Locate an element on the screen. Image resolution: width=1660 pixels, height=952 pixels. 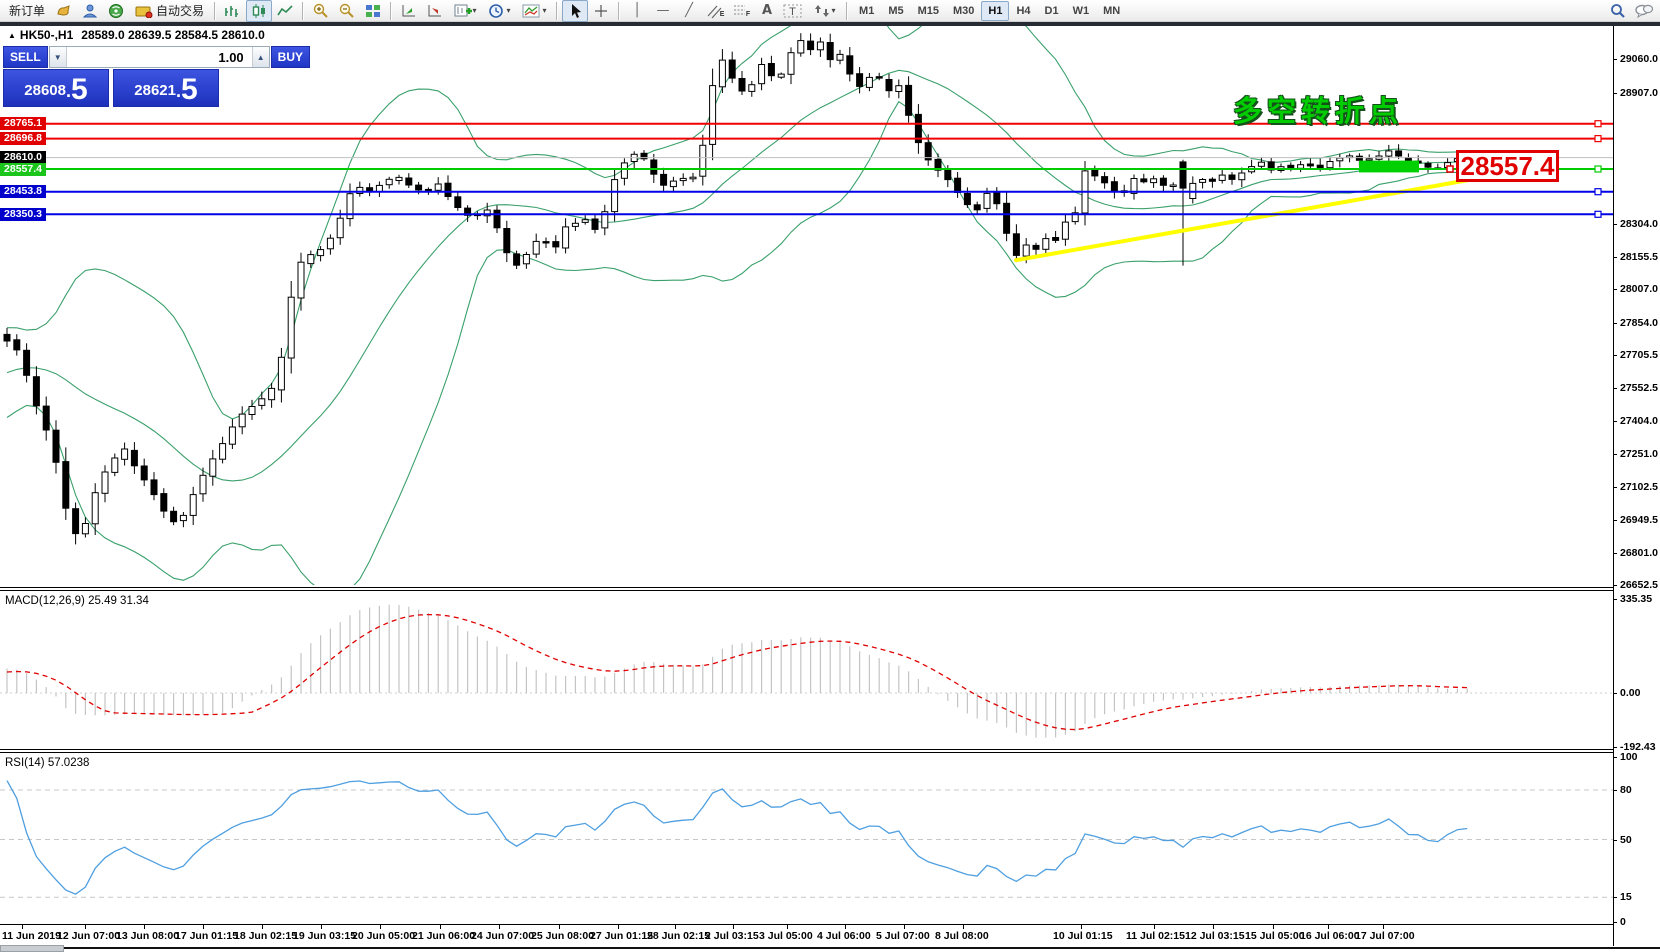
arrows-icon: ▾ is located at coordinates (824, 11).